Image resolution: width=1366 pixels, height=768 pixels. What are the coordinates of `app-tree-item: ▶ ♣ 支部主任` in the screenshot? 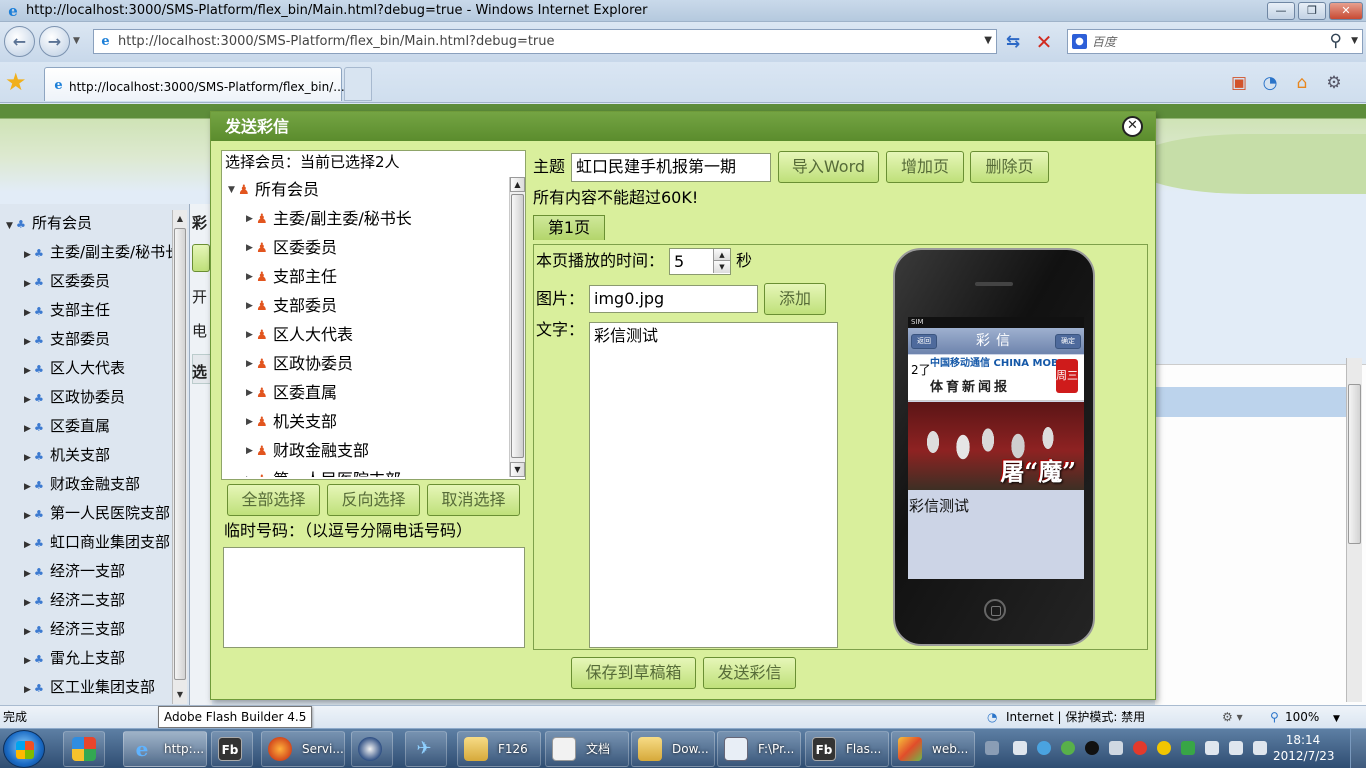 It's located at (67, 310).